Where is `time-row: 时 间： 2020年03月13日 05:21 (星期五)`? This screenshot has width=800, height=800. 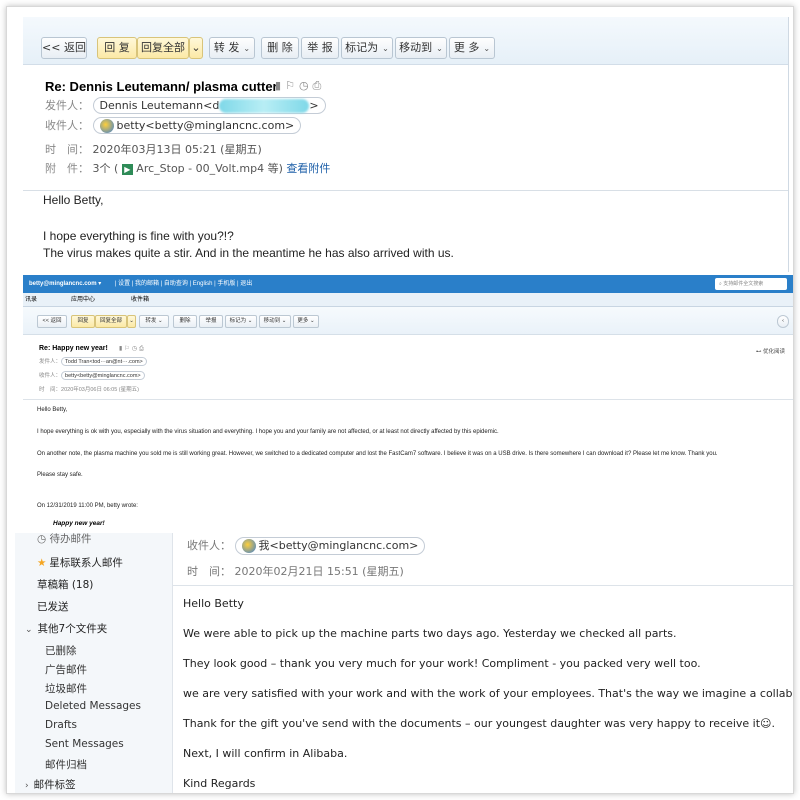 time-row: 时 间： 2020年03月13日 05:21 (星期五) is located at coordinates (153, 149).